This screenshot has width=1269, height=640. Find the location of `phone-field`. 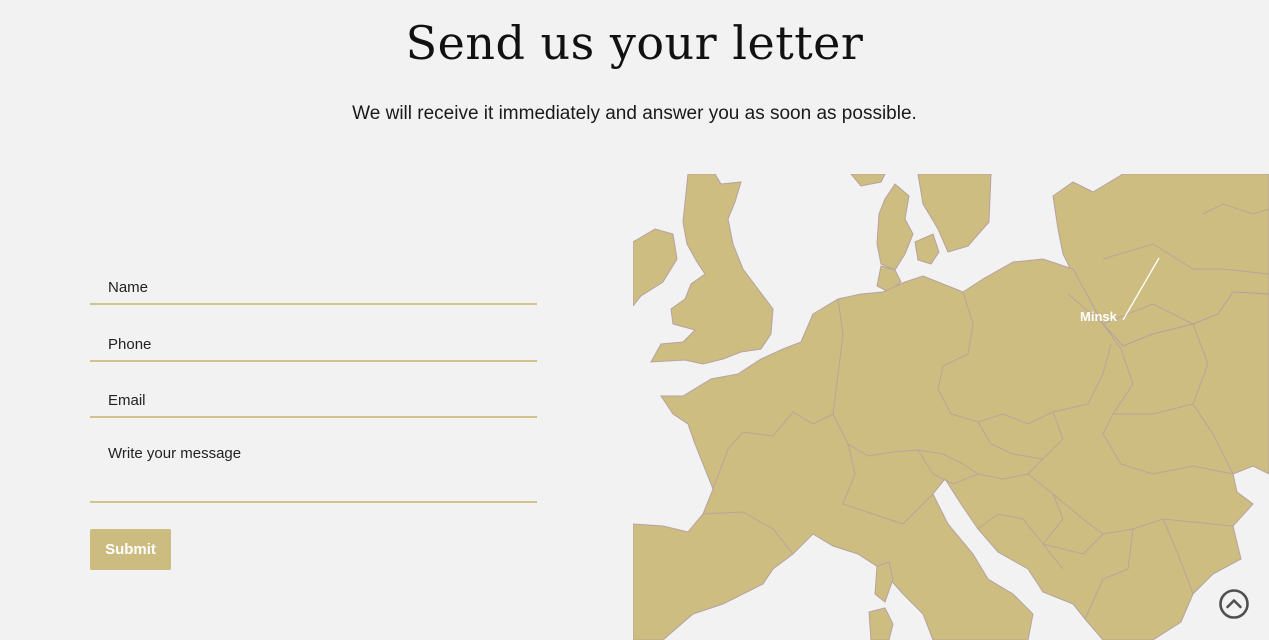

phone-field is located at coordinates (313, 345).